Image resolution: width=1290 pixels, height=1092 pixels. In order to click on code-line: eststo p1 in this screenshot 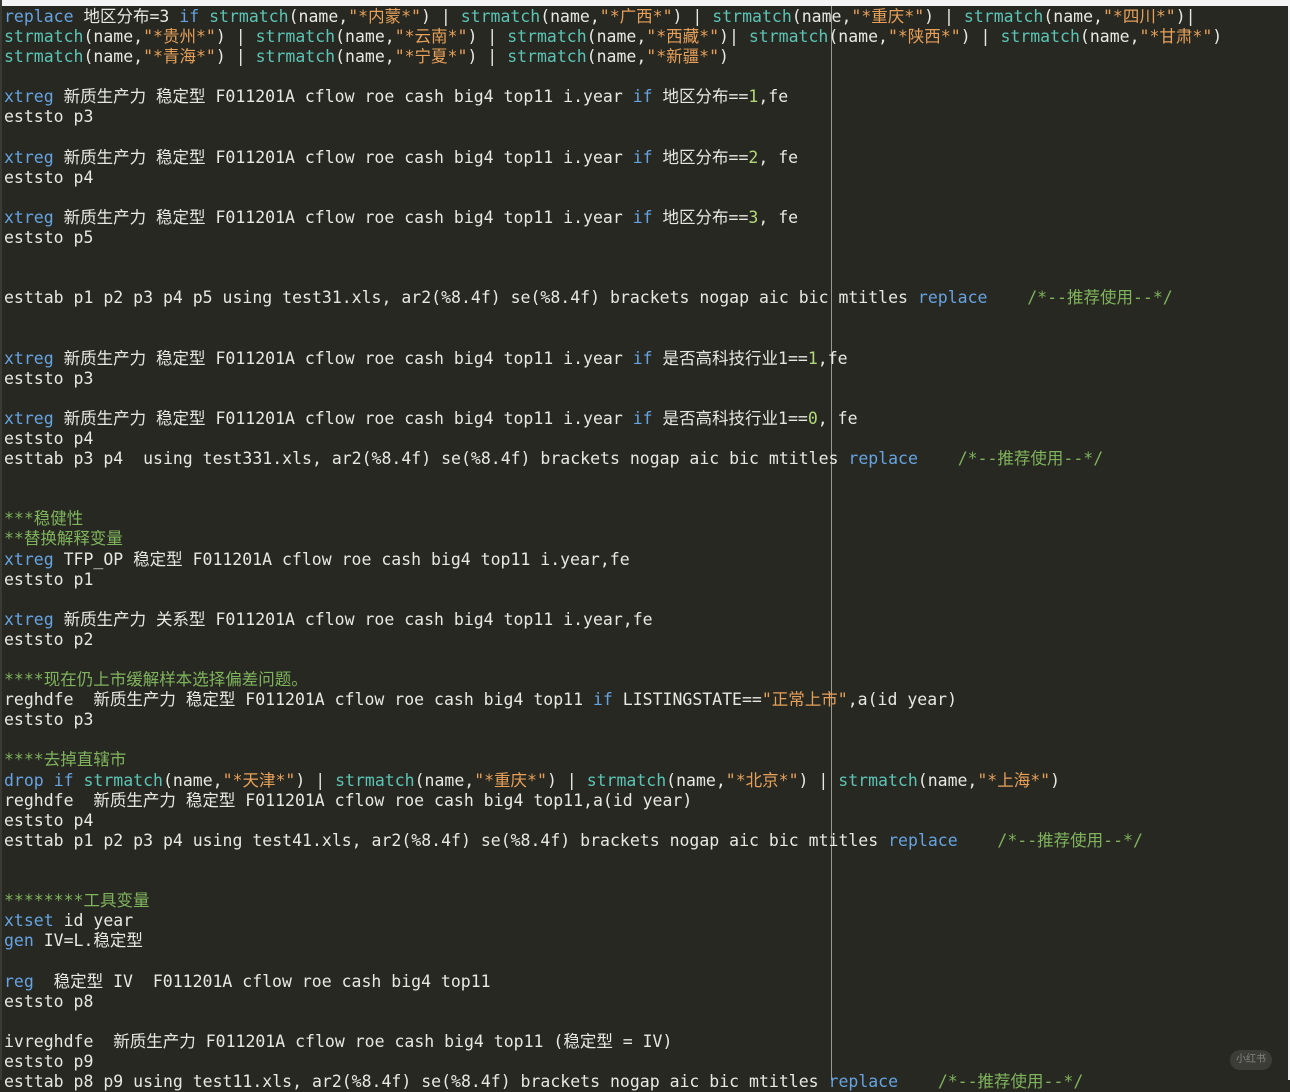, I will do `click(645, 580)`.